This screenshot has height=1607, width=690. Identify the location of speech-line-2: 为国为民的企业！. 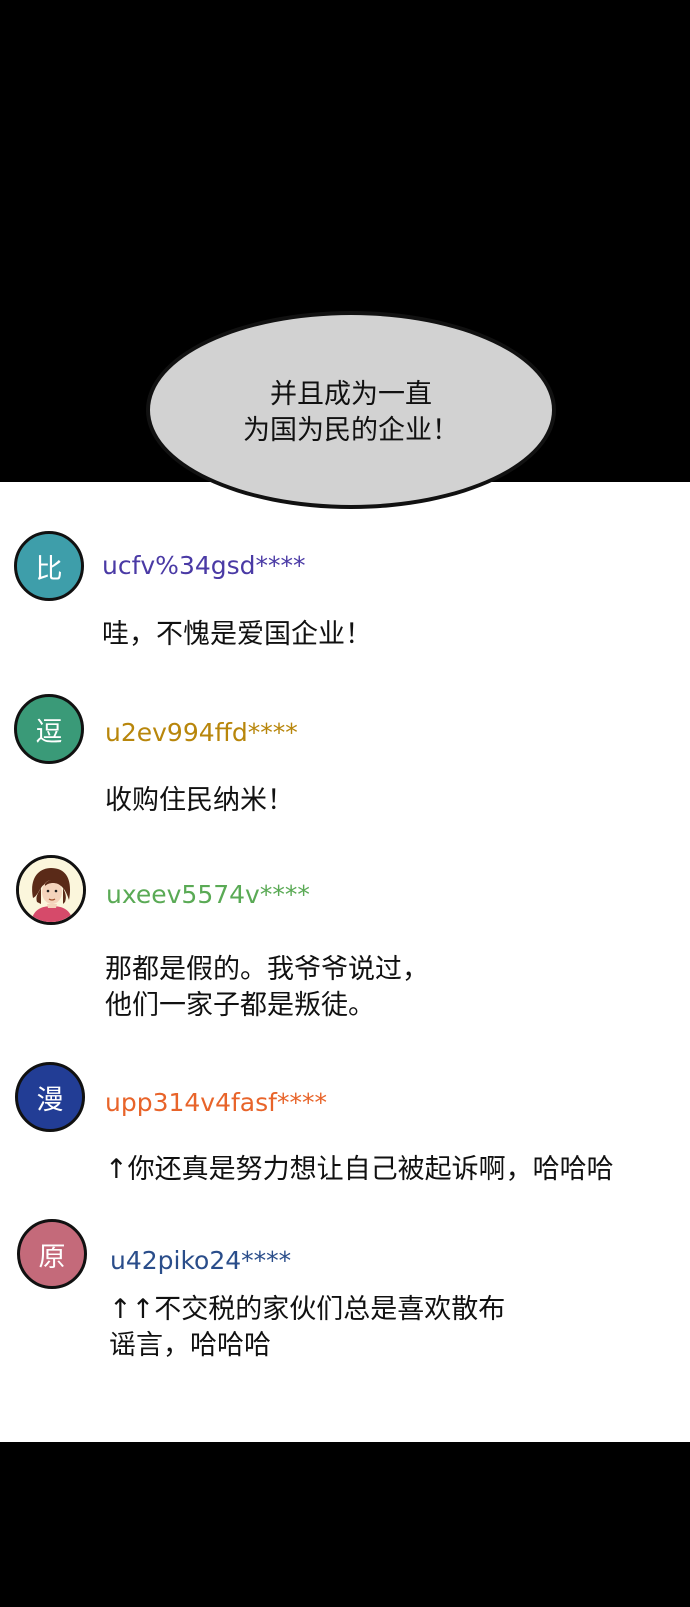
(351, 430).